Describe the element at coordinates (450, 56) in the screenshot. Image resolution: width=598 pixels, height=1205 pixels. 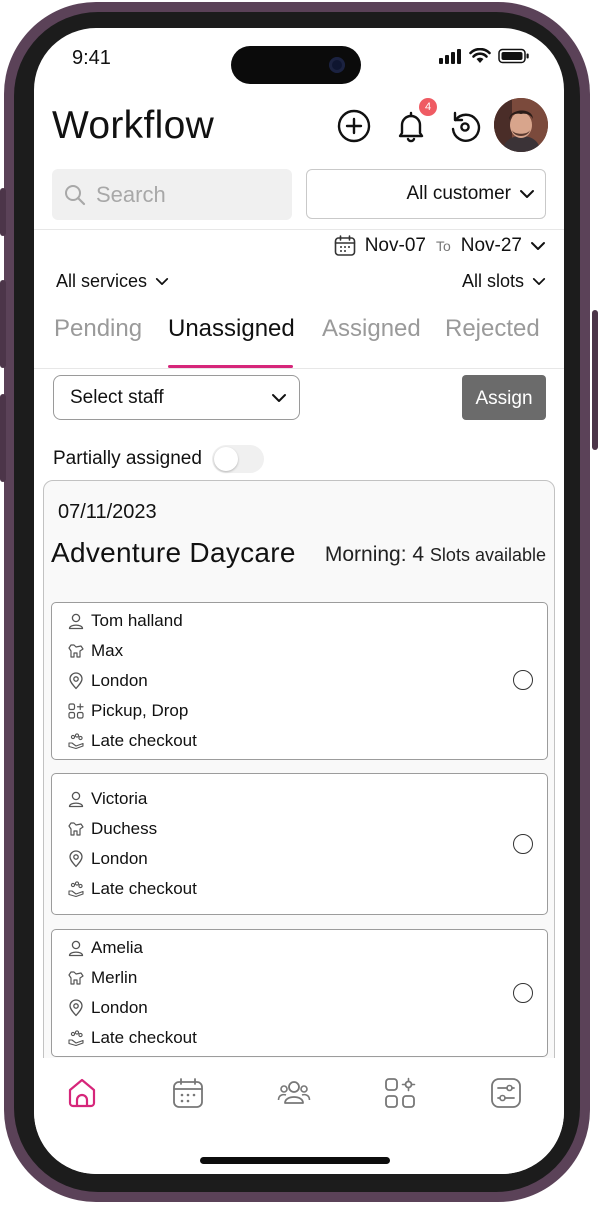
I see `signal-icon` at that location.